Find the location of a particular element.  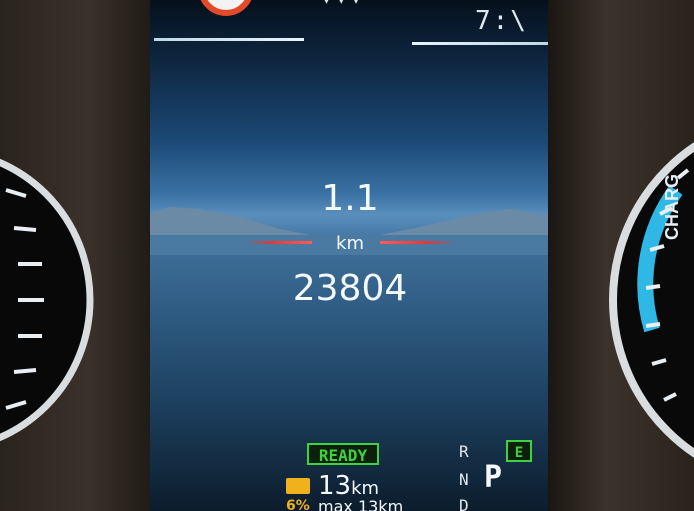

odometer: 23804 is located at coordinates (350, 288).